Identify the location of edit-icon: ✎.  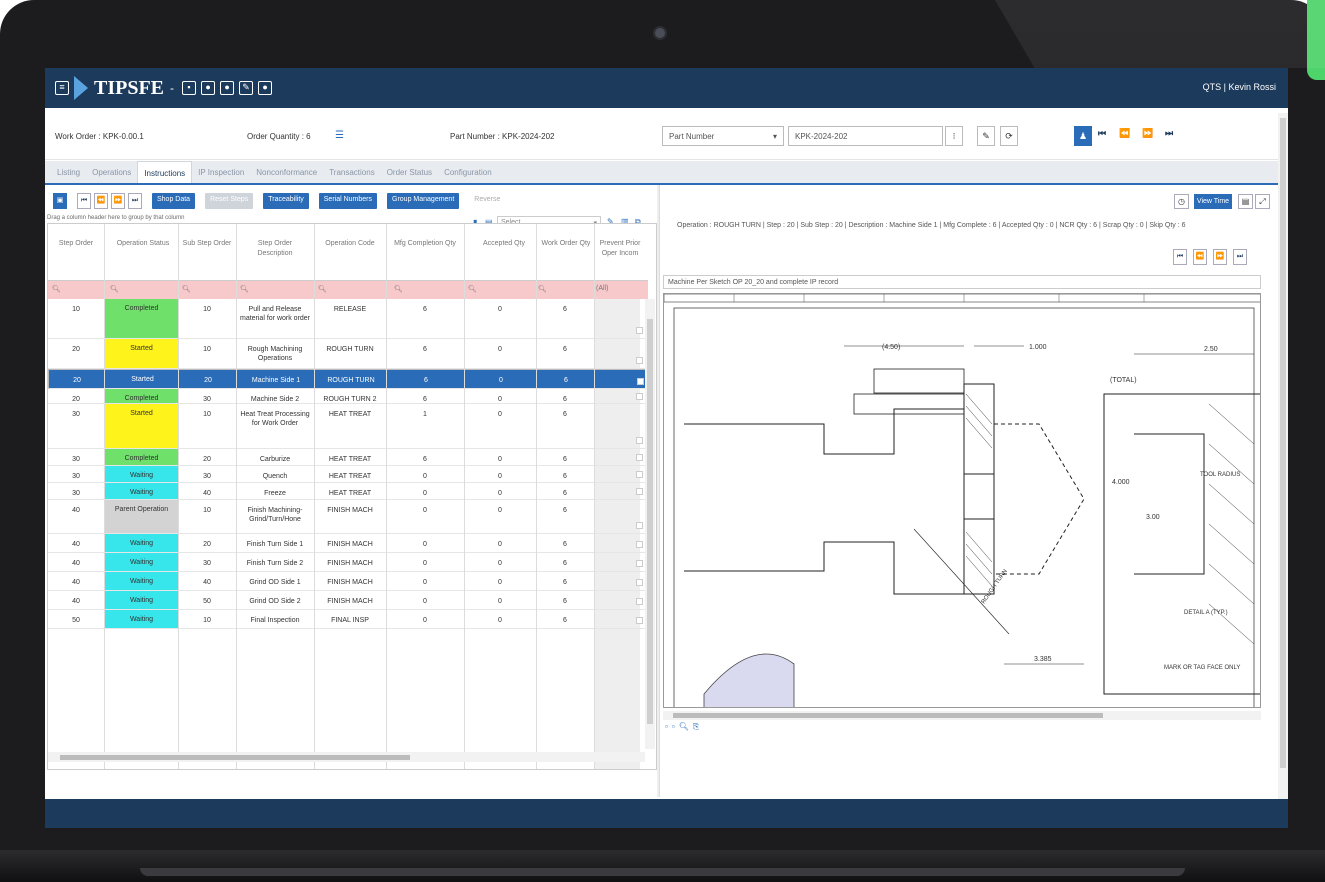
(246, 88).